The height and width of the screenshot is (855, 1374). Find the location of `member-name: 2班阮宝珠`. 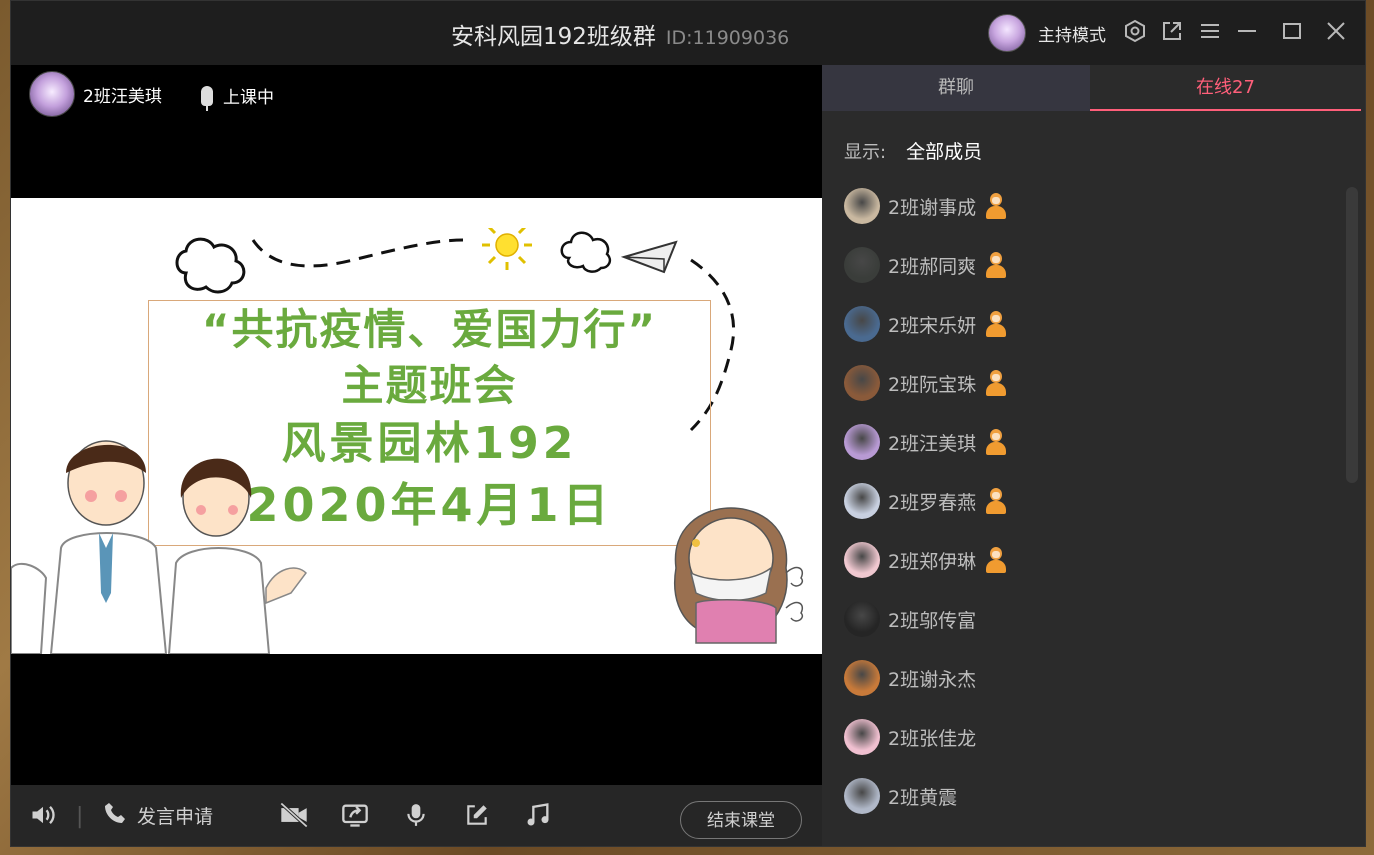

member-name: 2班阮宝珠 is located at coordinates (932, 384).